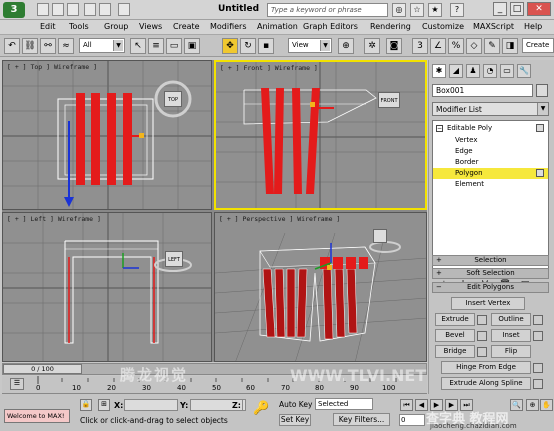 The image size is (554, 431). Describe the element at coordinates (511, 335) in the screenshot. I see `inset-button: Inset` at that location.